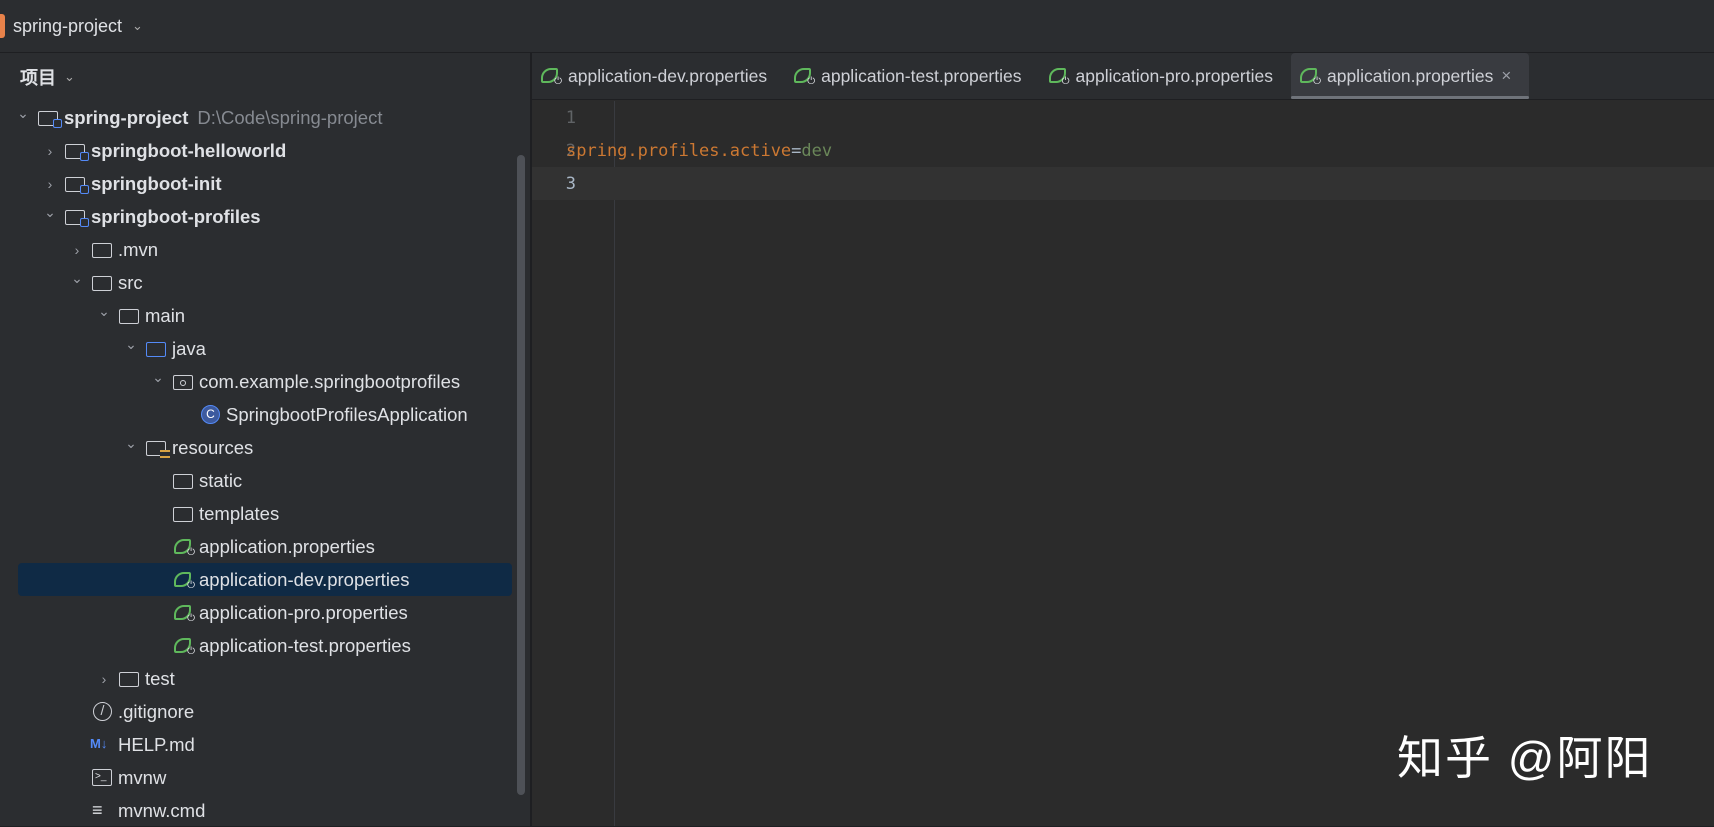 The image size is (1714, 827). Describe the element at coordinates (139, 513) in the screenshot. I see `tree-item: templates` at that location.